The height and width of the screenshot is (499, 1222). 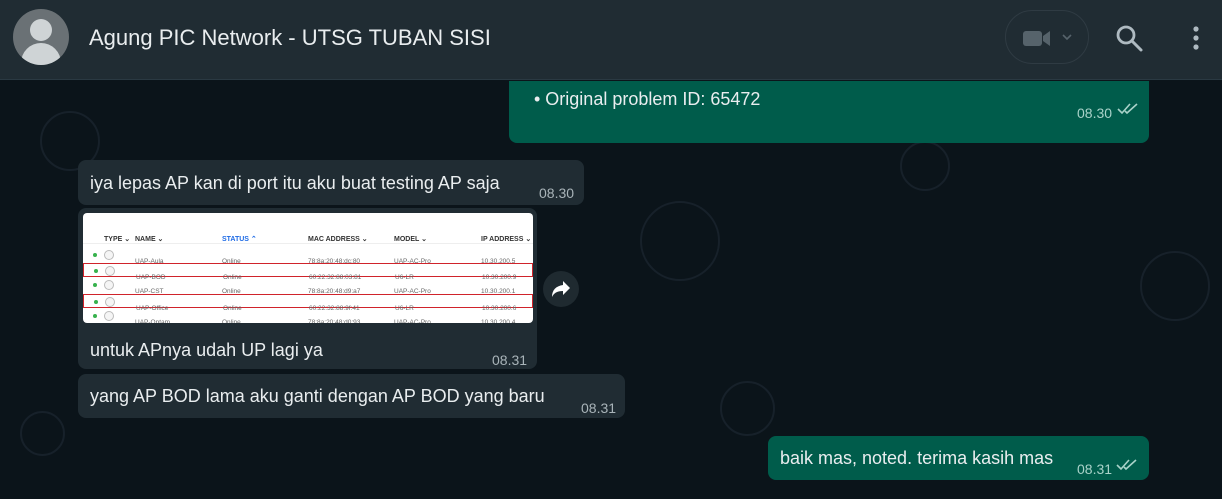 I want to click on forward-icon, so click(x=561, y=289).